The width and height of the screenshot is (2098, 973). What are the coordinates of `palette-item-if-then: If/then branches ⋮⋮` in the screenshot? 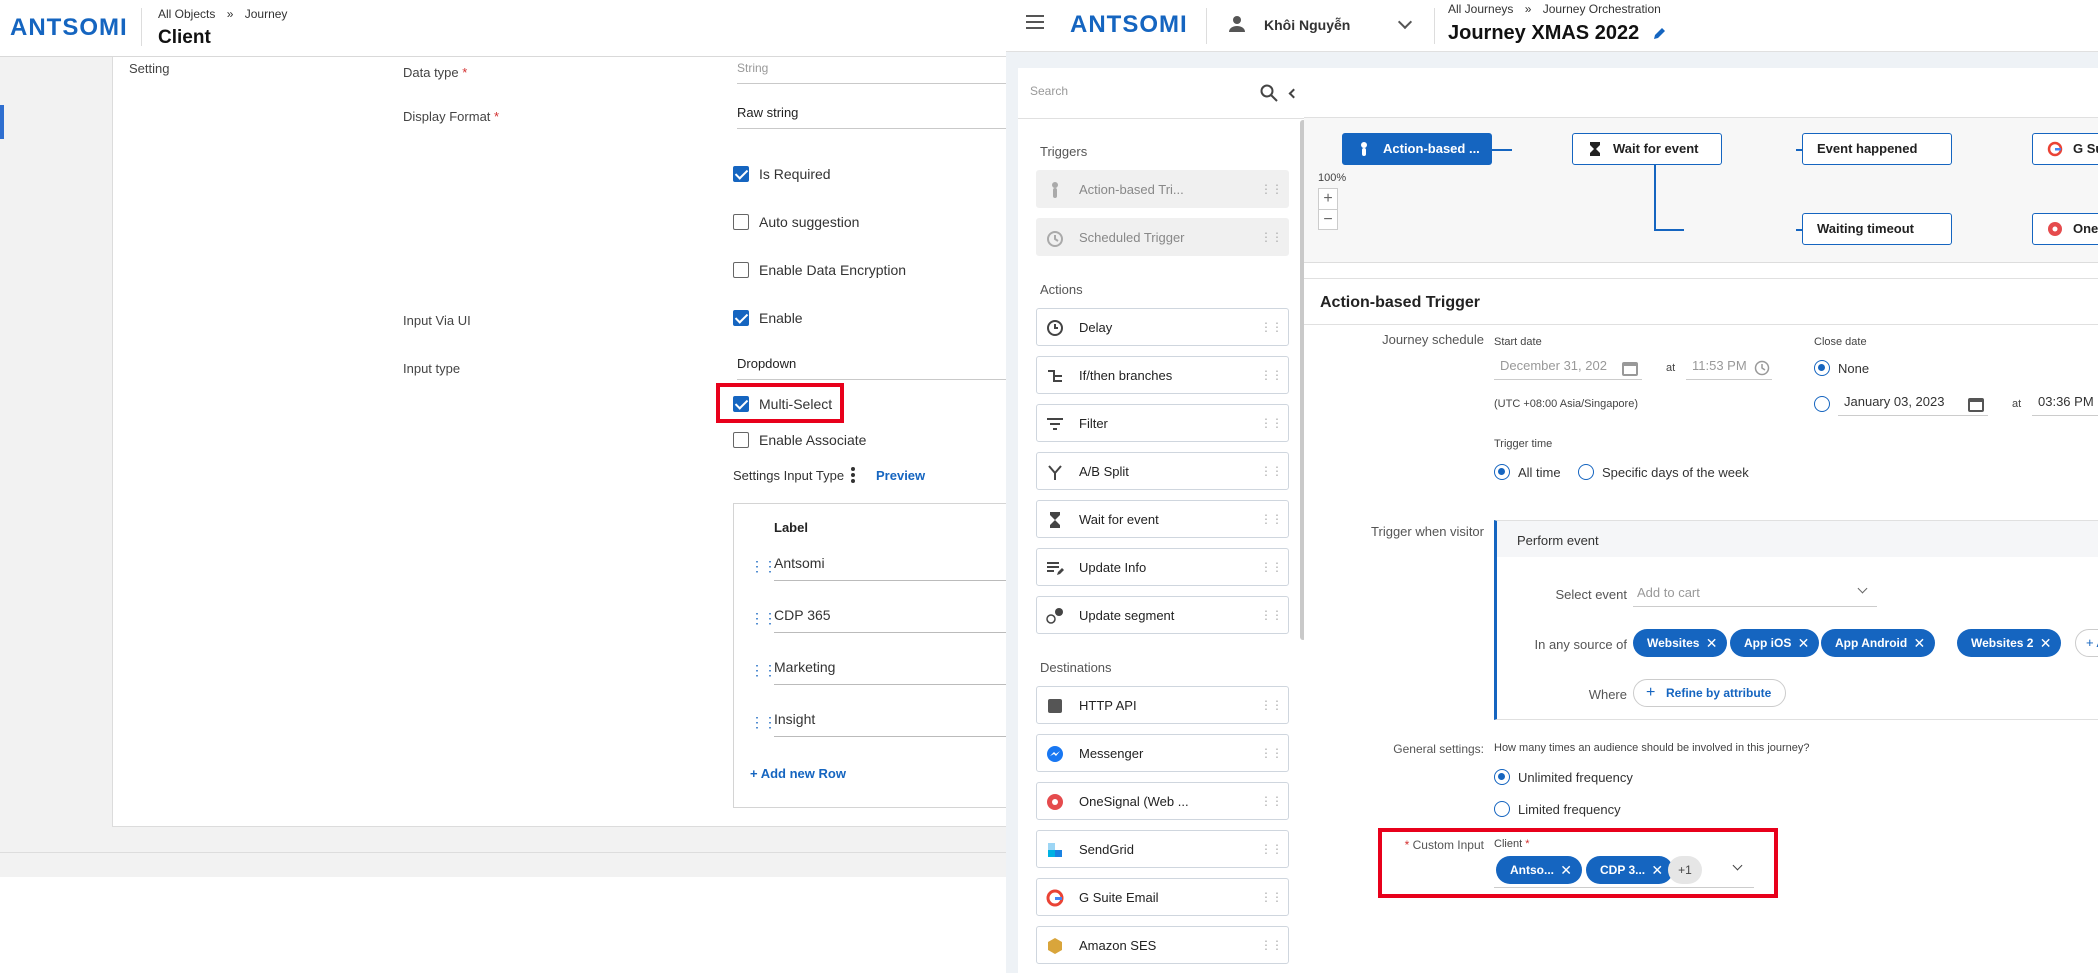 It's located at (1162, 375).